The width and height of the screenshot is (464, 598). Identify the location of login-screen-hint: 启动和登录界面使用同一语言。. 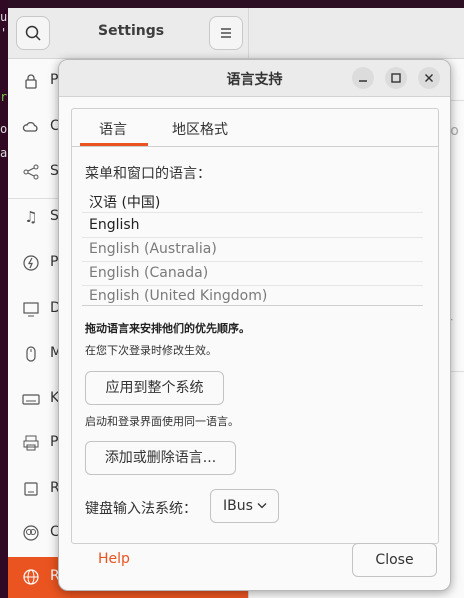
(162, 421).